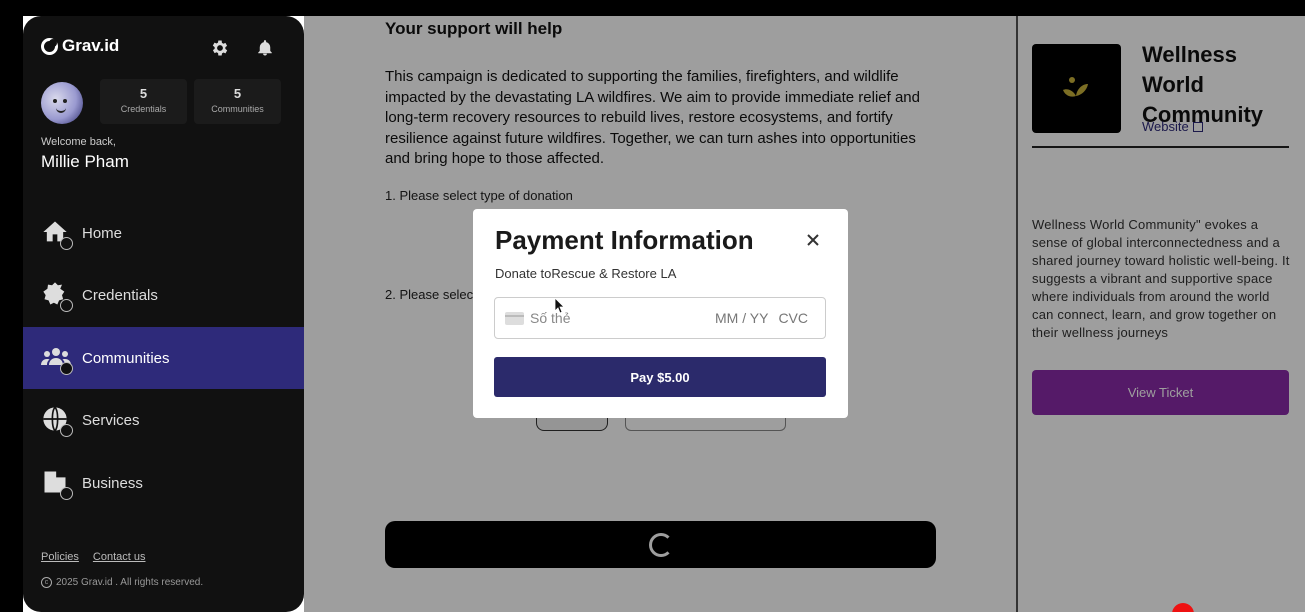 The image size is (1305, 612). What do you see at coordinates (57, 359) in the screenshot?
I see `communities-icon` at bounding box center [57, 359].